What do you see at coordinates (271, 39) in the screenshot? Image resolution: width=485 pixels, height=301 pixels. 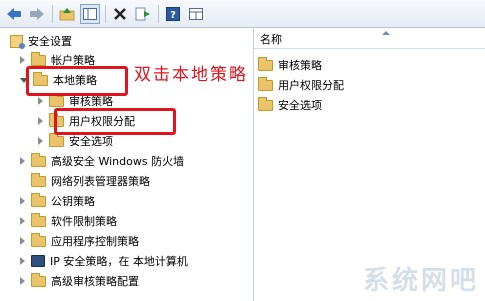 I see `column-header-label: 名称` at bounding box center [271, 39].